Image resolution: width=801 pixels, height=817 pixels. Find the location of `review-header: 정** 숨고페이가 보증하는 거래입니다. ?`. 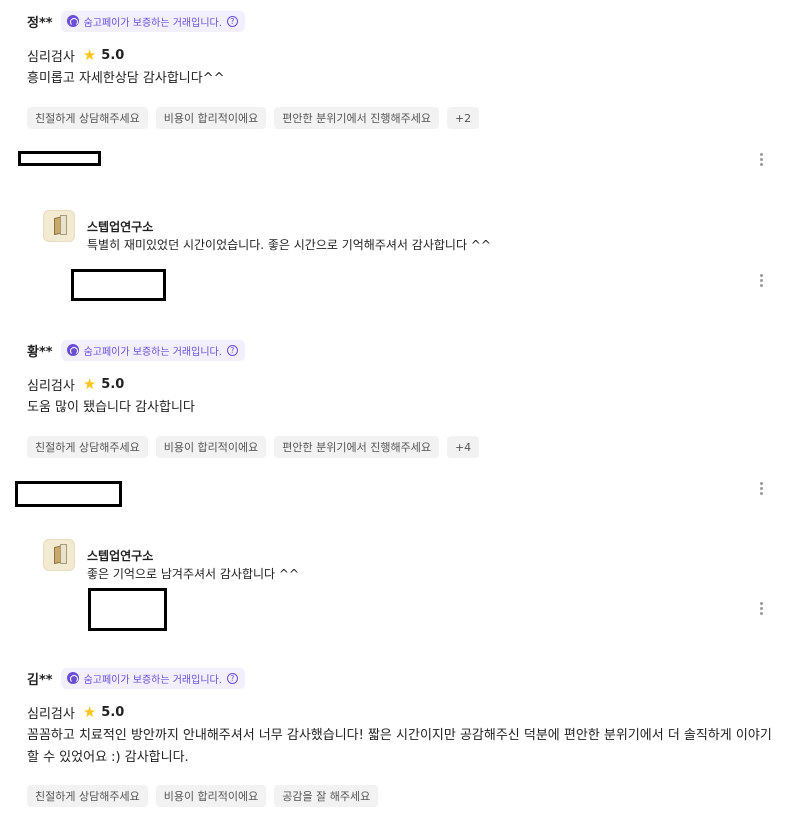

review-header: 정** 숨고페이가 보증하는 거래입니다. ? is located at coordinates (402, 21).